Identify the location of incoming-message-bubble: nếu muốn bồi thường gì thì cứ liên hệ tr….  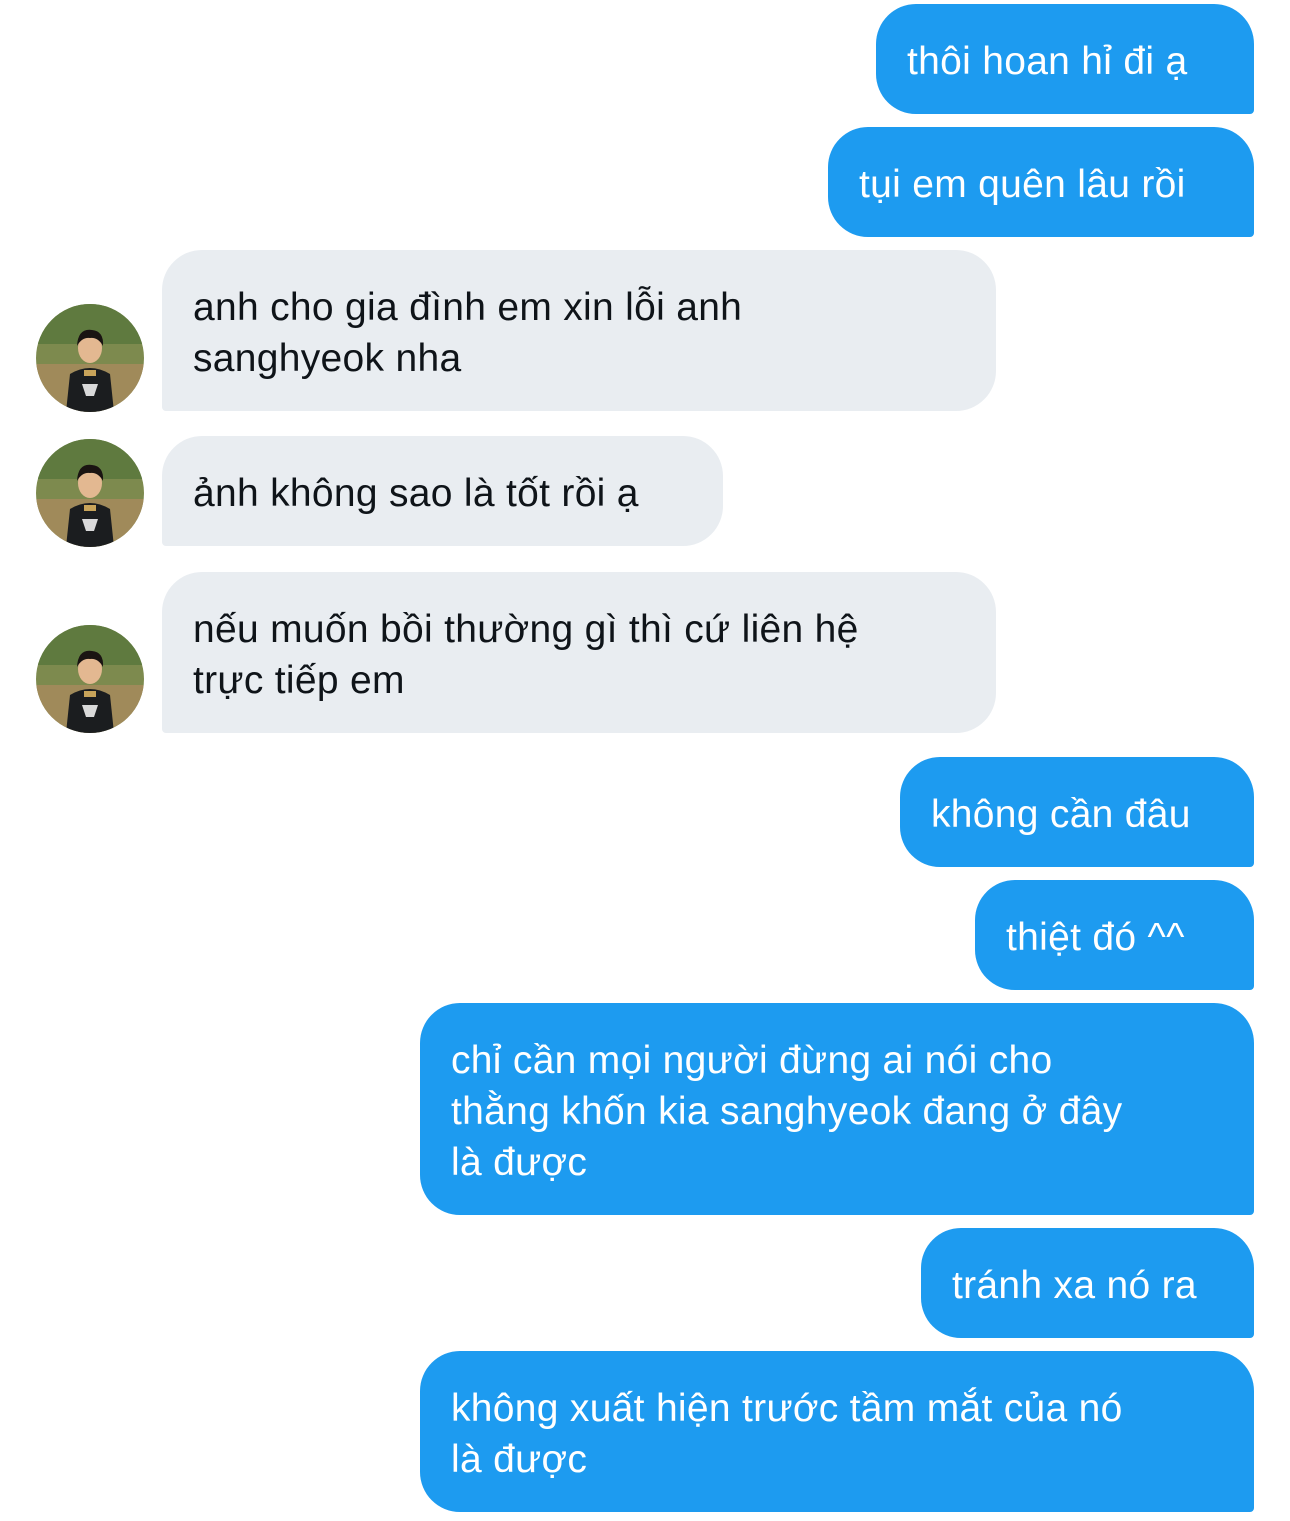
(579, 652).